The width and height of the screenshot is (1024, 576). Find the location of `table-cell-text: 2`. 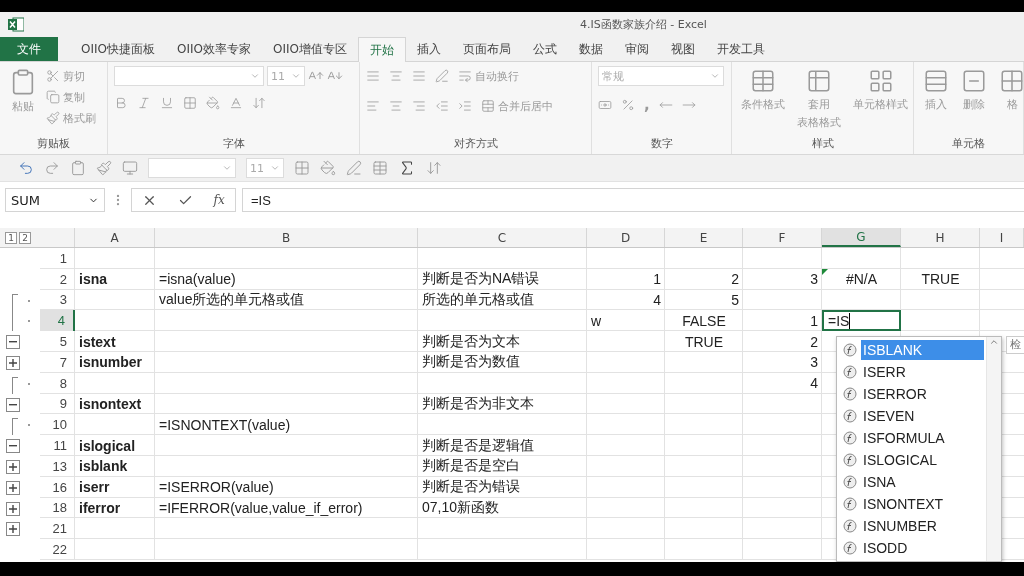

table-cell-text: 2 is located at coordinates (814, 342).